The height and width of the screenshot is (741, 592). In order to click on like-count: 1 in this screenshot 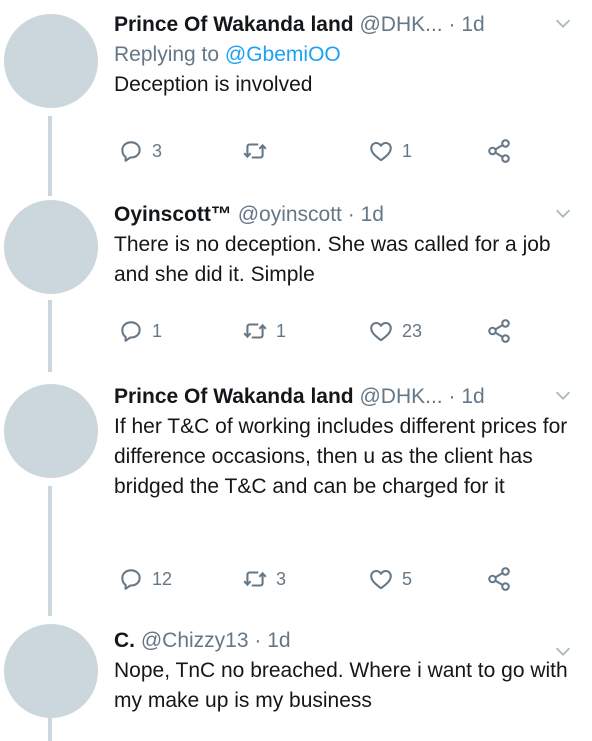, I will do `click(407, 150)`.